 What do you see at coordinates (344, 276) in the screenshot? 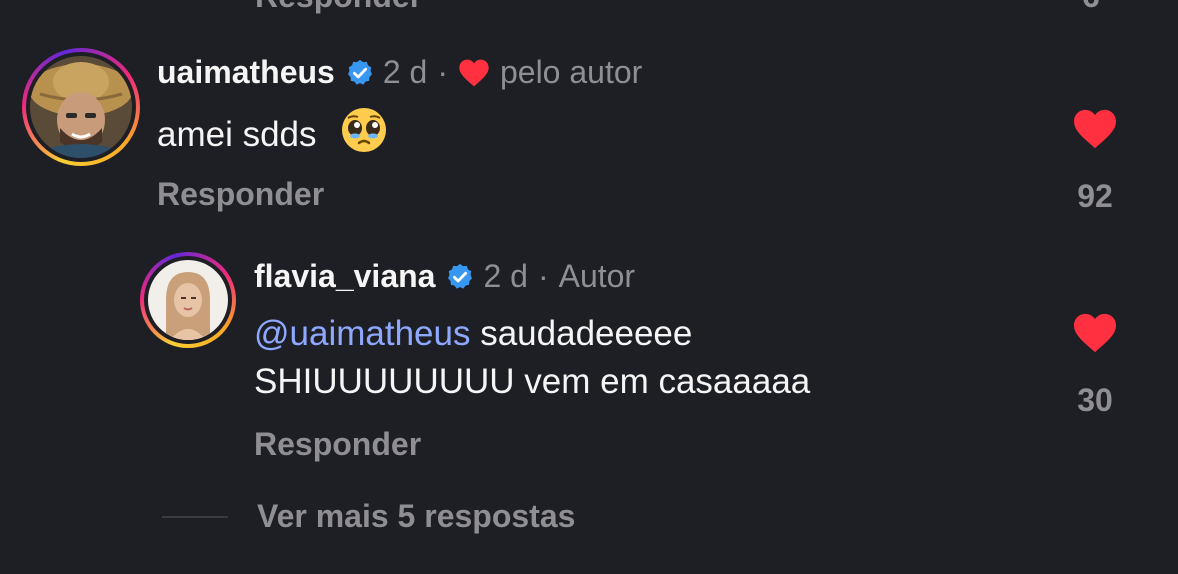
I see `username: flavia_viana` at bounding box center [344, 276].